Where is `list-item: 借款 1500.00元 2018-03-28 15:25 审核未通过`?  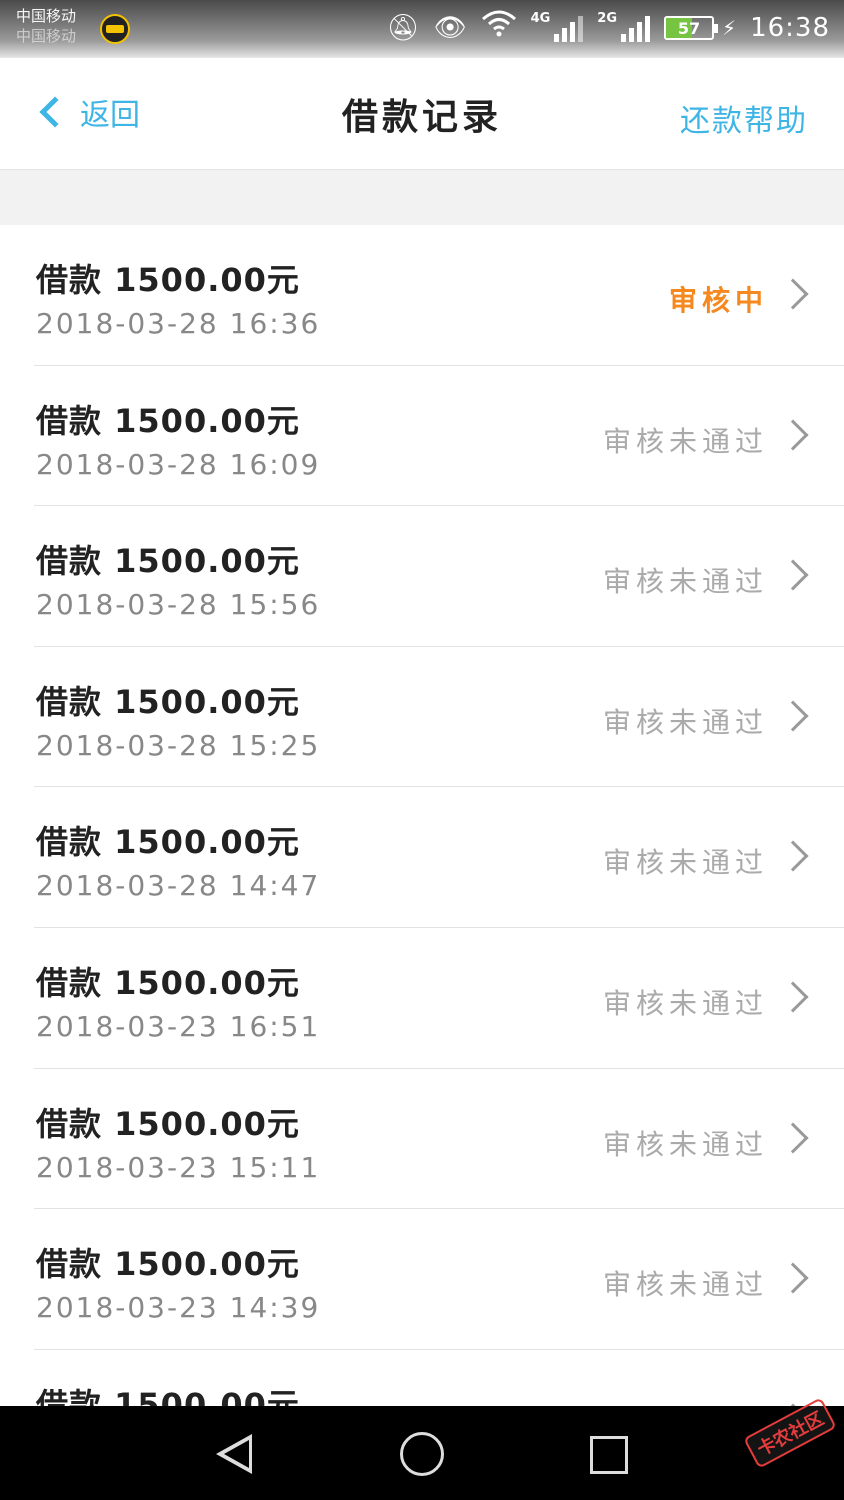 list-item: 借款 1500.00元 2018-03-28 15:25 审核未通过 is located at coordinates (422, 717).